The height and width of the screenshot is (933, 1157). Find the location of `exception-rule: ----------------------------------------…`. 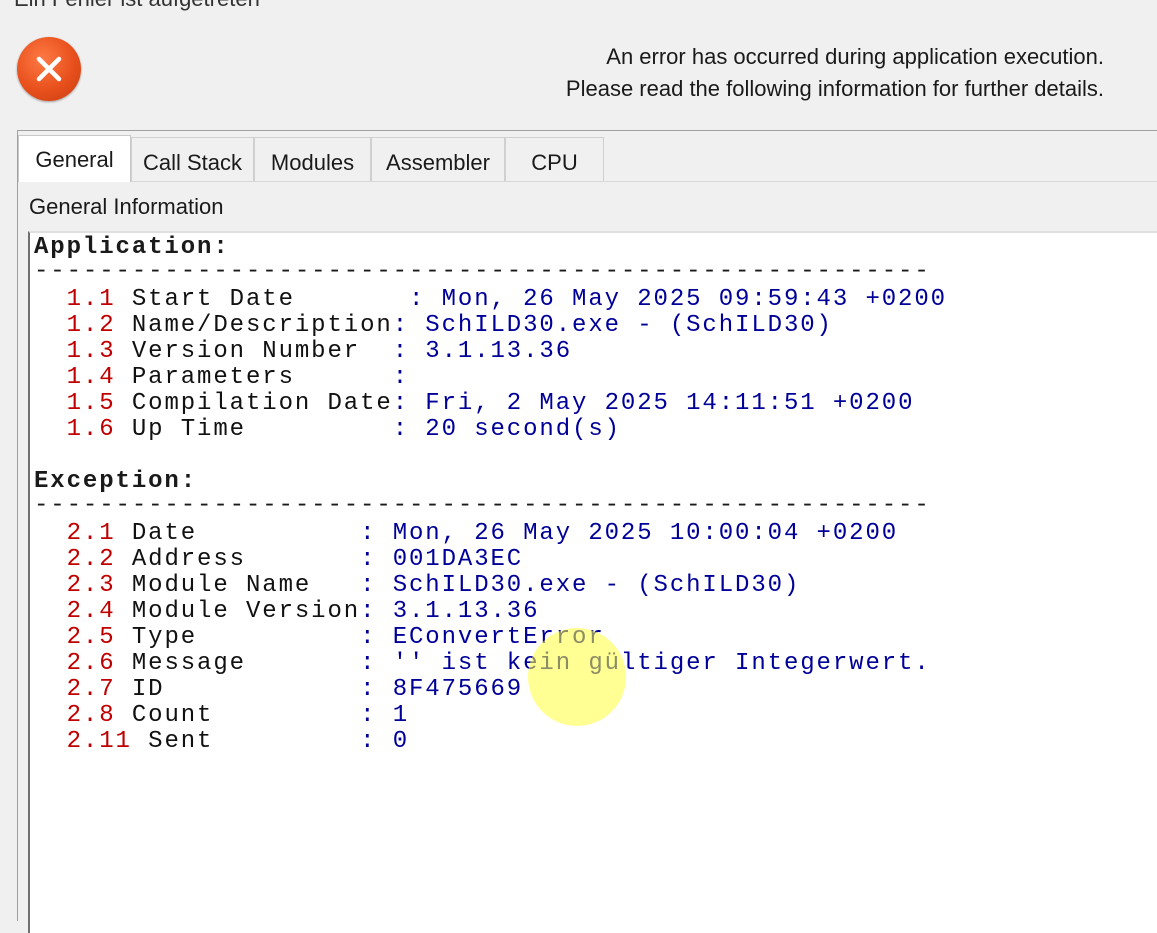

exception-rule: ----------------------------------------… is located at coordinates (482, 505).